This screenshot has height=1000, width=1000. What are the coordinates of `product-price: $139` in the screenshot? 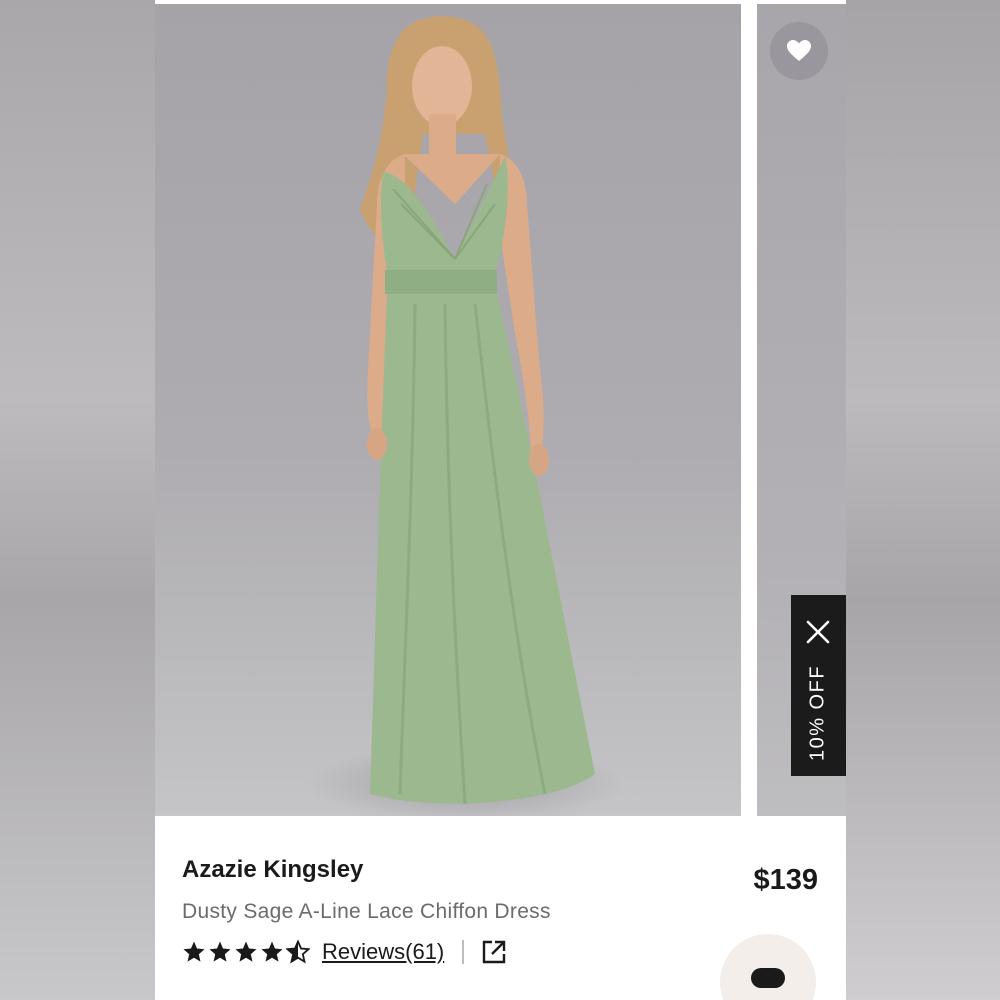 It's located at (785, 880).